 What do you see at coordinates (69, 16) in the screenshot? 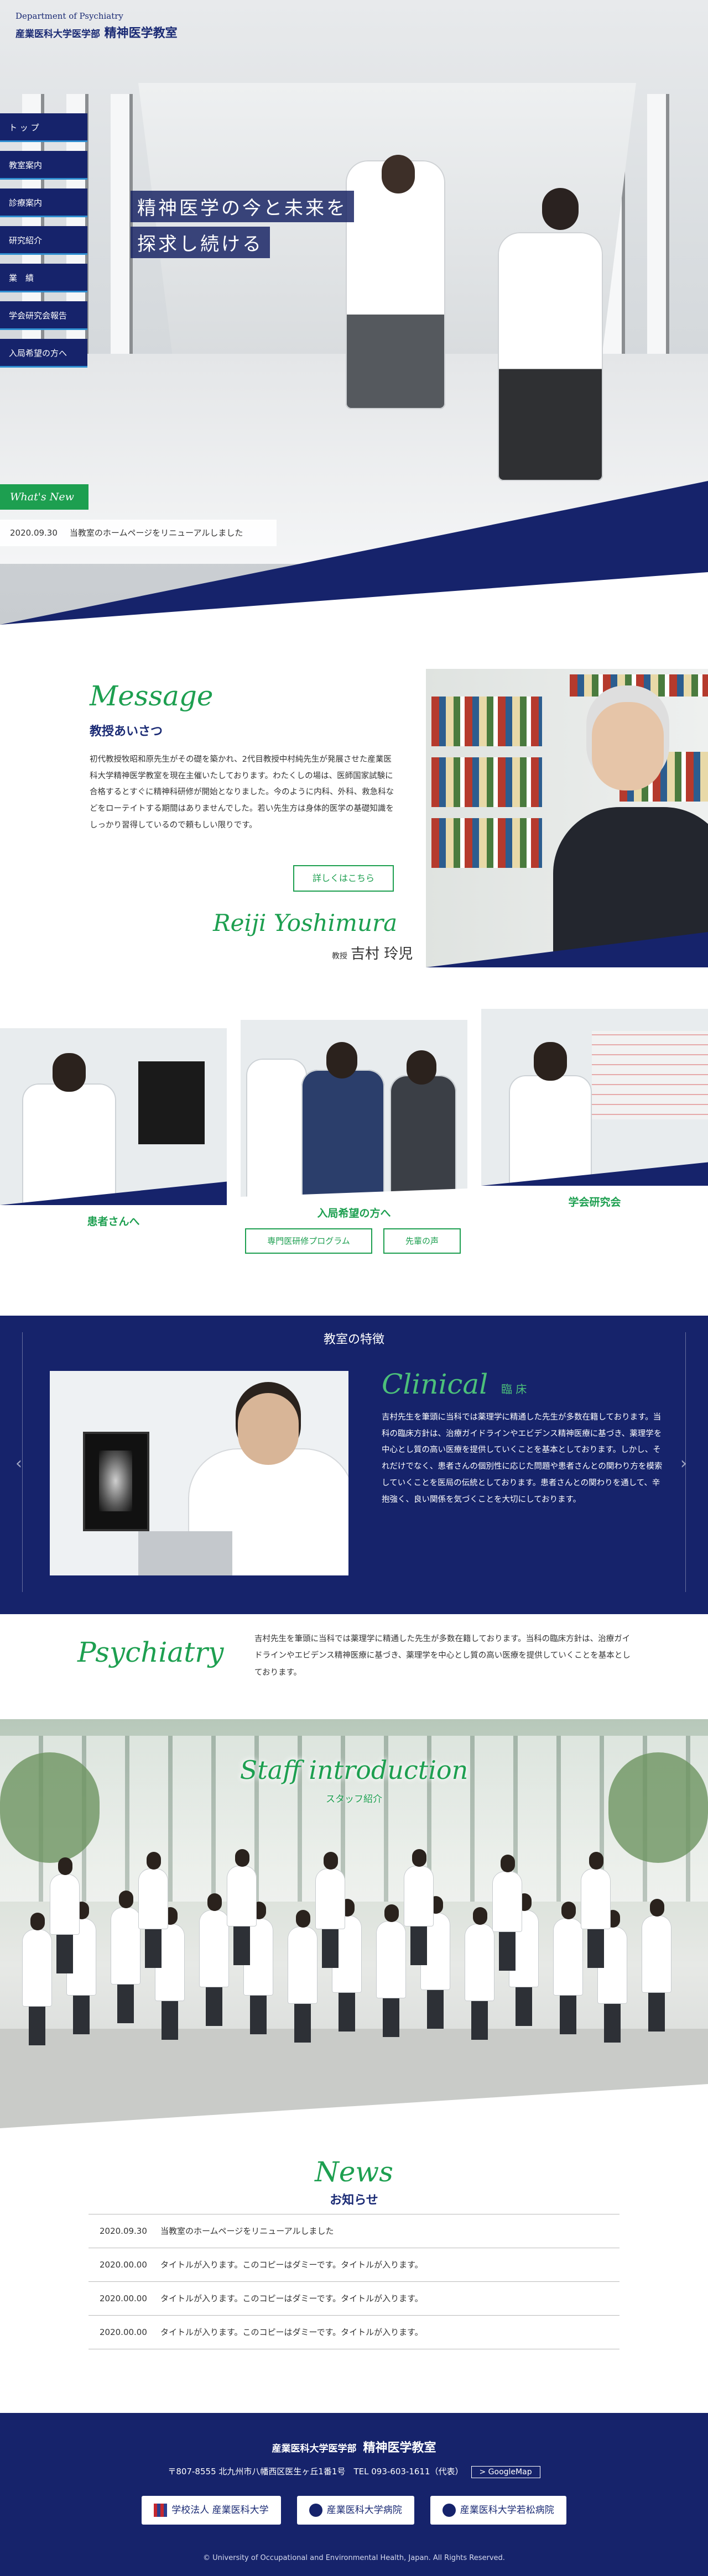
I see `brand-english: Department of Psychiatry` at bounding box center [69, 16].